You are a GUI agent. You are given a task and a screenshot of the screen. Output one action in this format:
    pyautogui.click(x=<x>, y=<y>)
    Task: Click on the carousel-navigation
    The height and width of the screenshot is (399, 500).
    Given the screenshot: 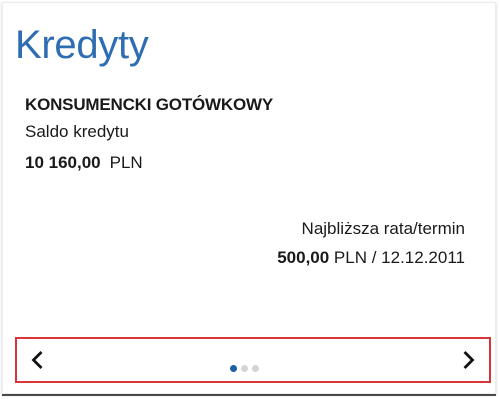 What is the action you would take?
    pyautogui.click(x=253, y=360)
    